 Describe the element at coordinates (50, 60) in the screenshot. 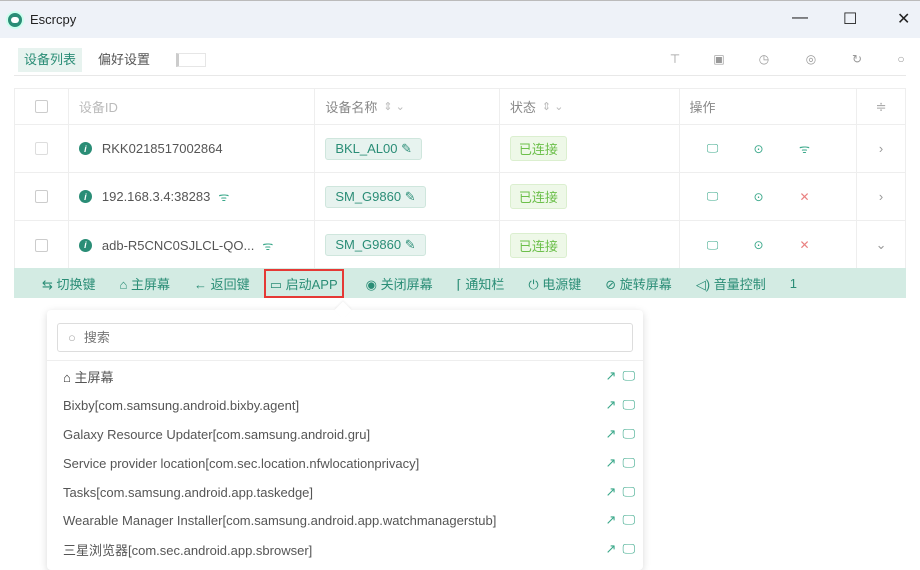

I see `tab-device-list: 设备列表` at that location.